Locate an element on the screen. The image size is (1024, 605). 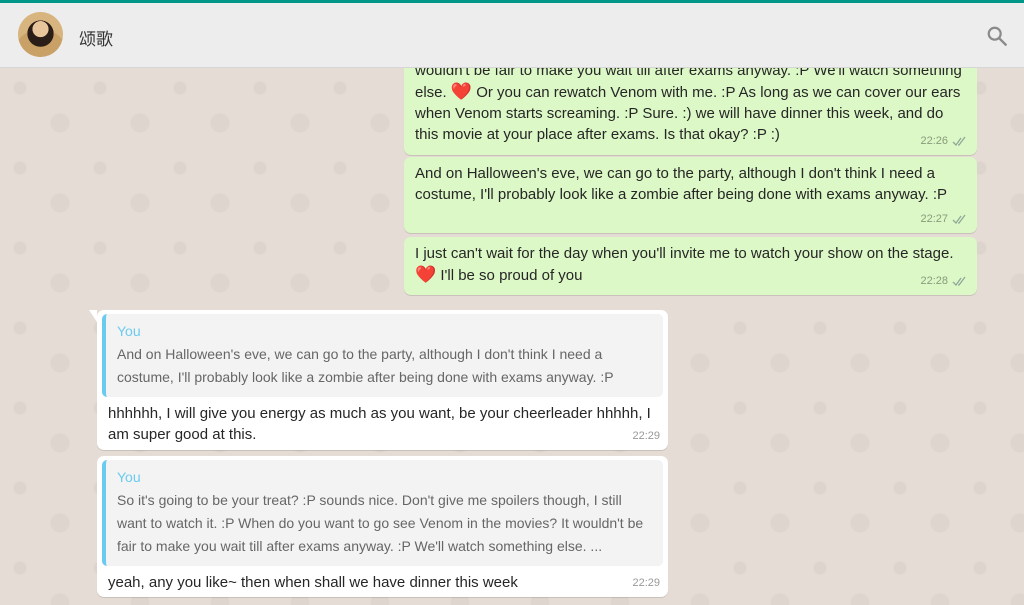
message-time: 22:27 is located at coordinates (934, 219).